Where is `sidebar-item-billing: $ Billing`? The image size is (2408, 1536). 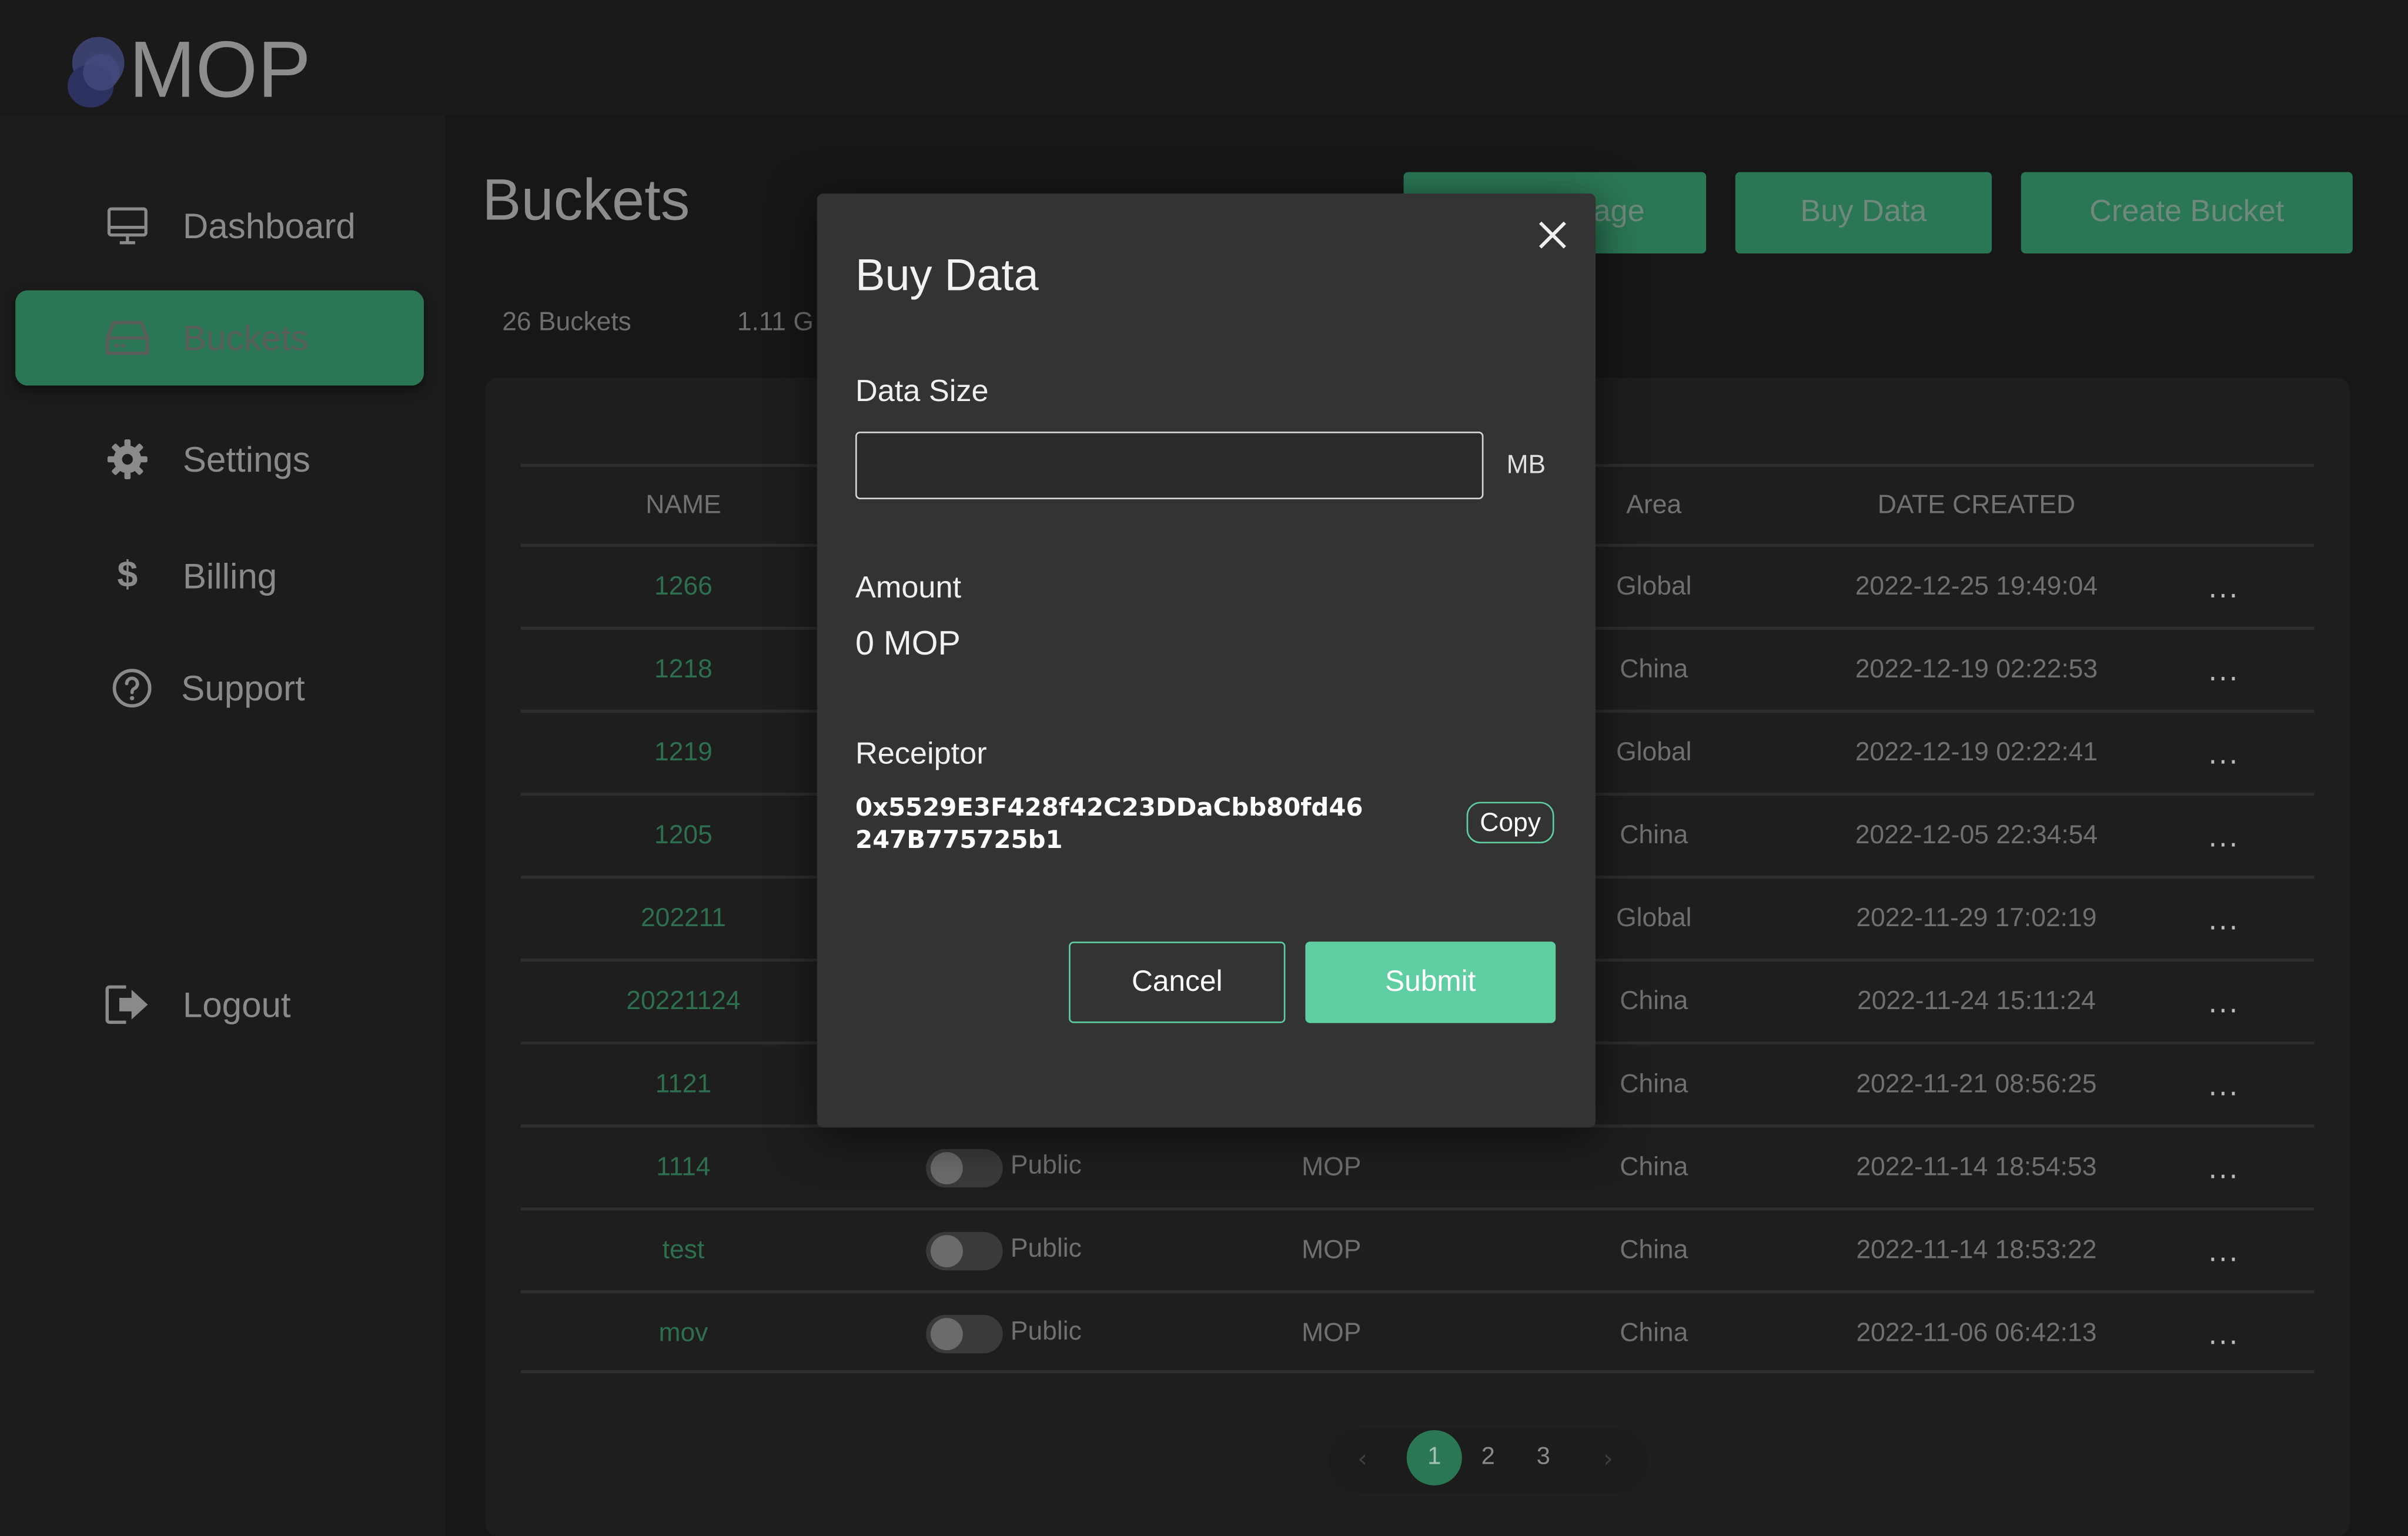
sidebar-item-billing: $ Billing is located at coordinates (220, 576).